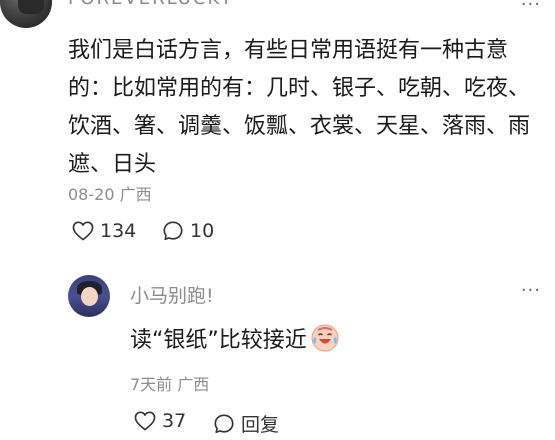 The image size is (555, 440). I want to click on comment-more-button: ···, so click(531, 7).